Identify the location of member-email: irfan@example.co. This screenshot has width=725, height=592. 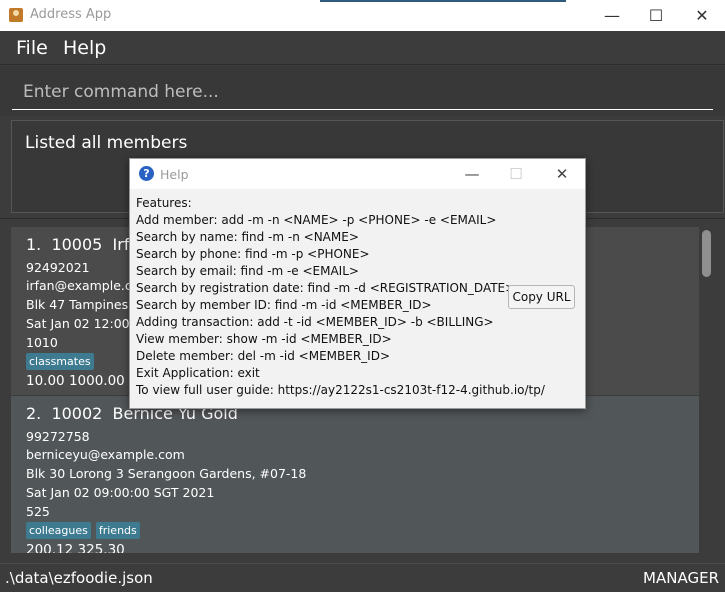
(83, 285).